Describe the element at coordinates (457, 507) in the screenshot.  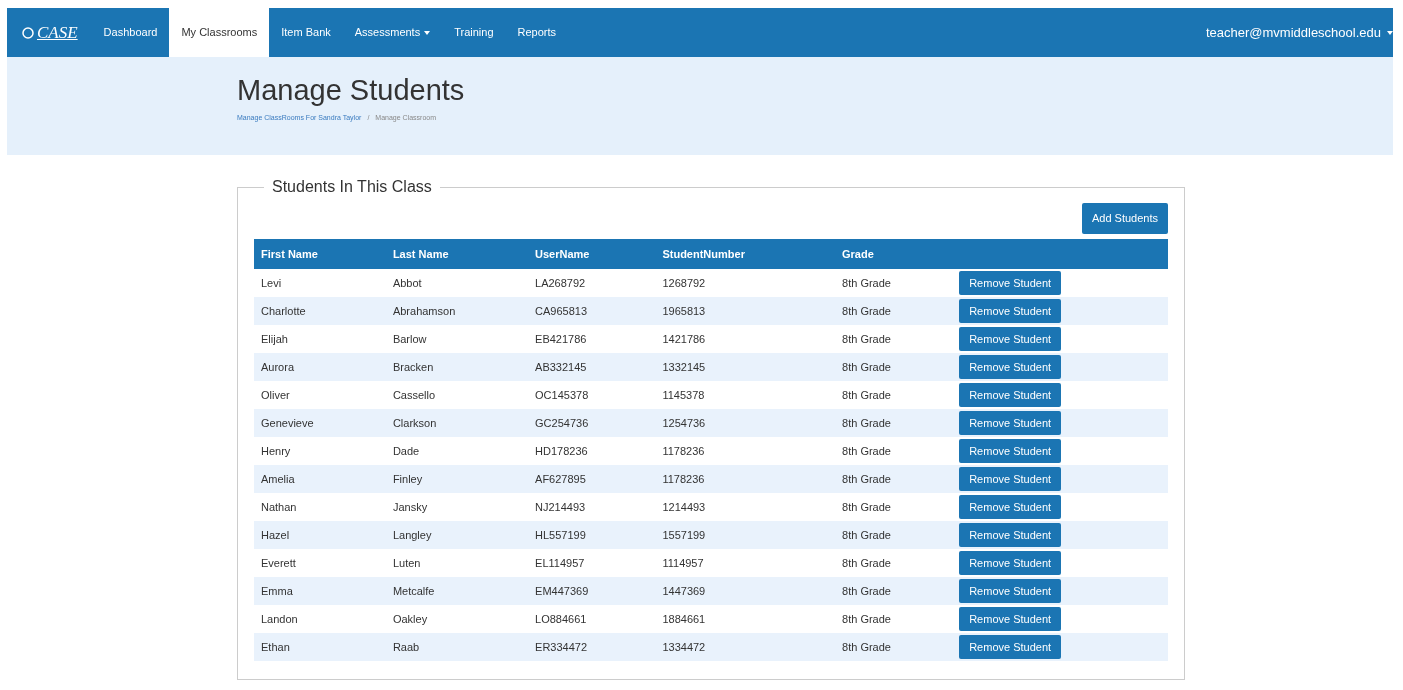
I see `table-cell: Jansky` at that location.